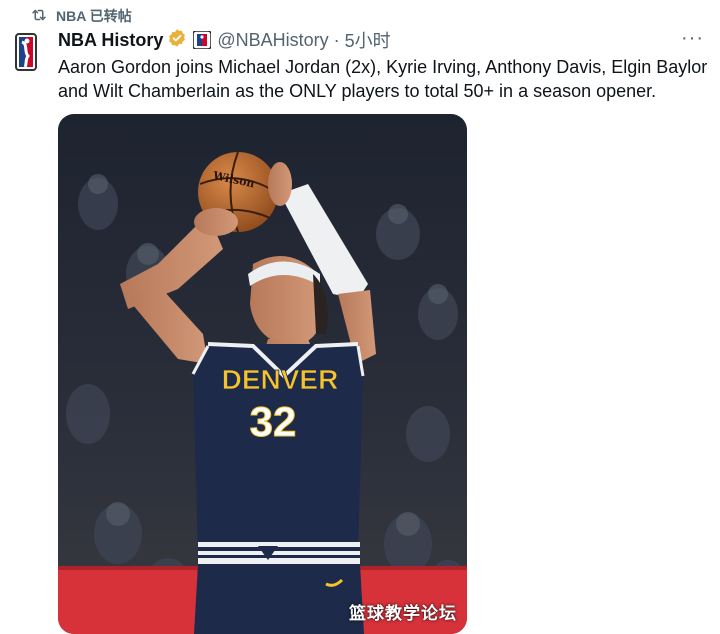 This screenshot has width=720, height=634. What do you see at coordinates (280, 379) in the screenshot?
I see `jersey-team: DENVER` at bounding box center [280, 379].